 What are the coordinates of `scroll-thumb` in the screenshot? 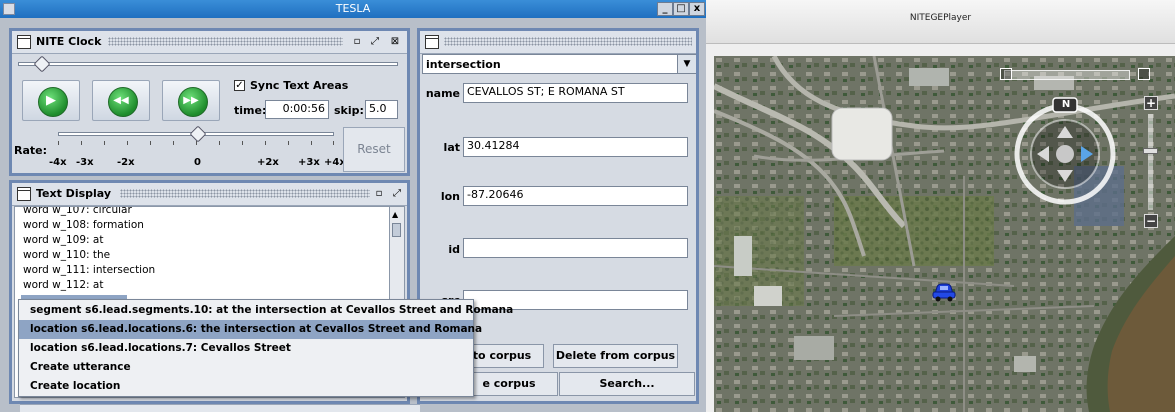 It's located at (396, 230).